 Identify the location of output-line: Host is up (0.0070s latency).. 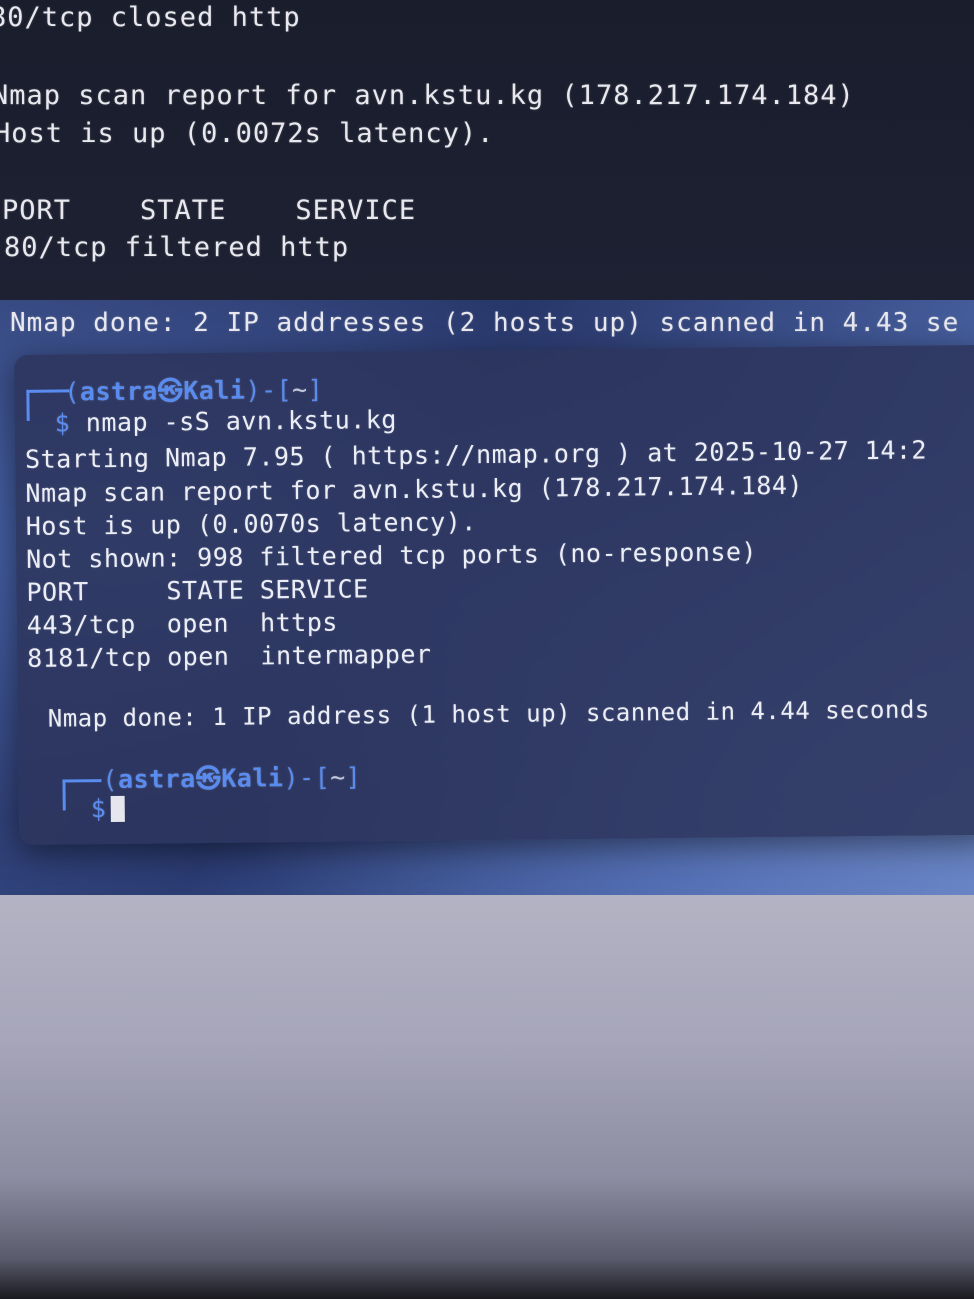
(251, 524).